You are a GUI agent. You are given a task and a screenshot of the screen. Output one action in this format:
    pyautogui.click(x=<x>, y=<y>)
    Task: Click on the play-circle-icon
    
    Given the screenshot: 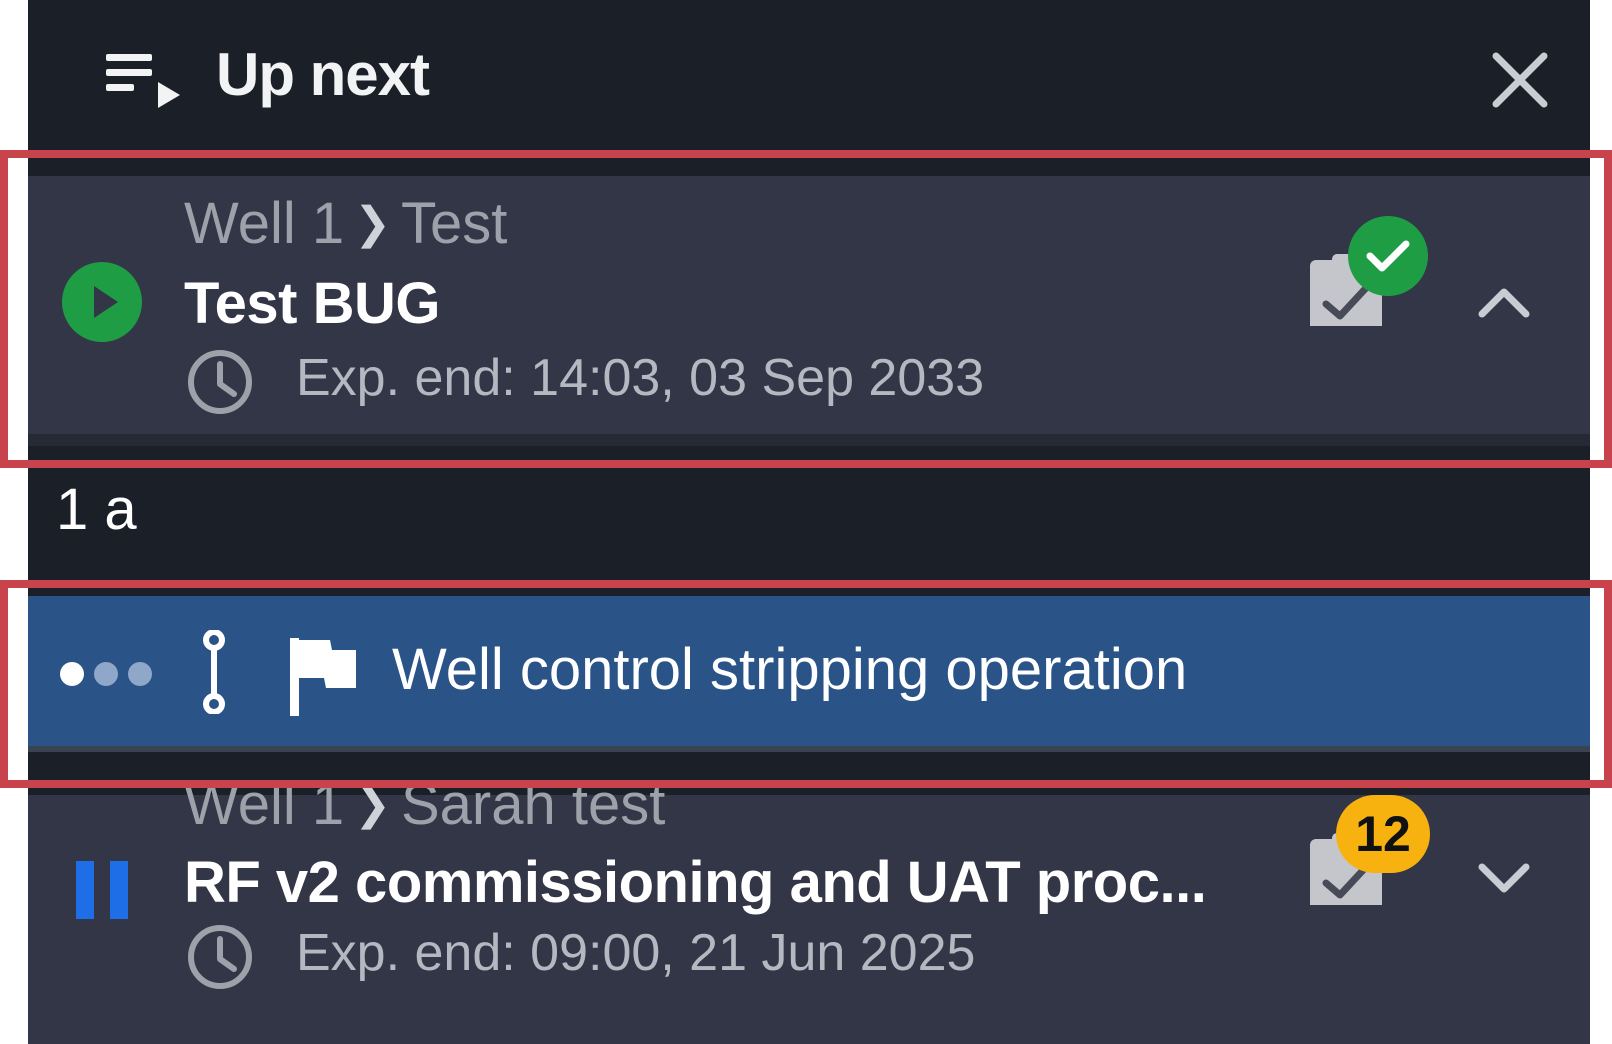 What is the action you would take?
    pyautogui.click(x=102, y=302)
    